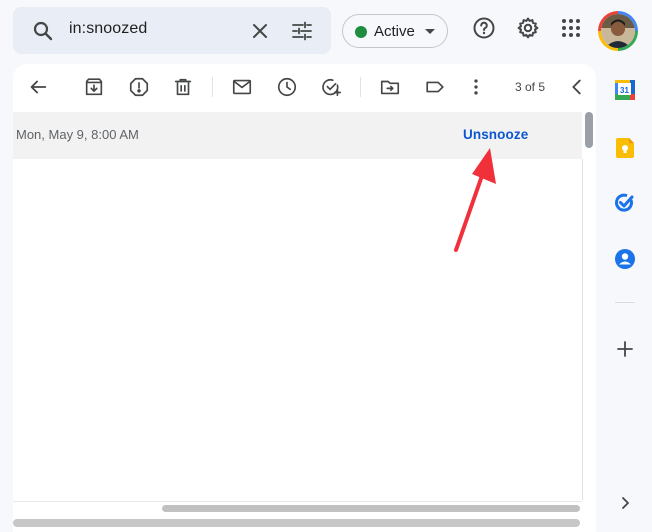 Image resolution: width=652 pixels, height=532 pixels. What do you see at coordinates (625, 148) in the screenshot?
I see `keep-icon` at bounding box center [625, 148].